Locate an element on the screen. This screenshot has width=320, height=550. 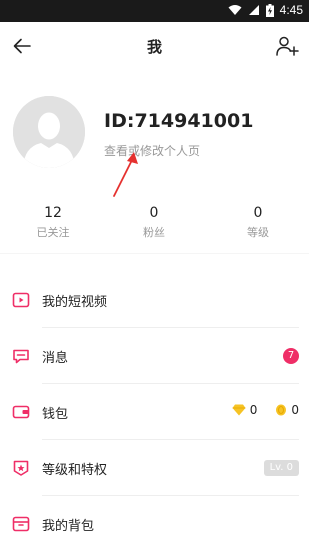
status-icons: 4:45 is located at coordinates (265, 10).